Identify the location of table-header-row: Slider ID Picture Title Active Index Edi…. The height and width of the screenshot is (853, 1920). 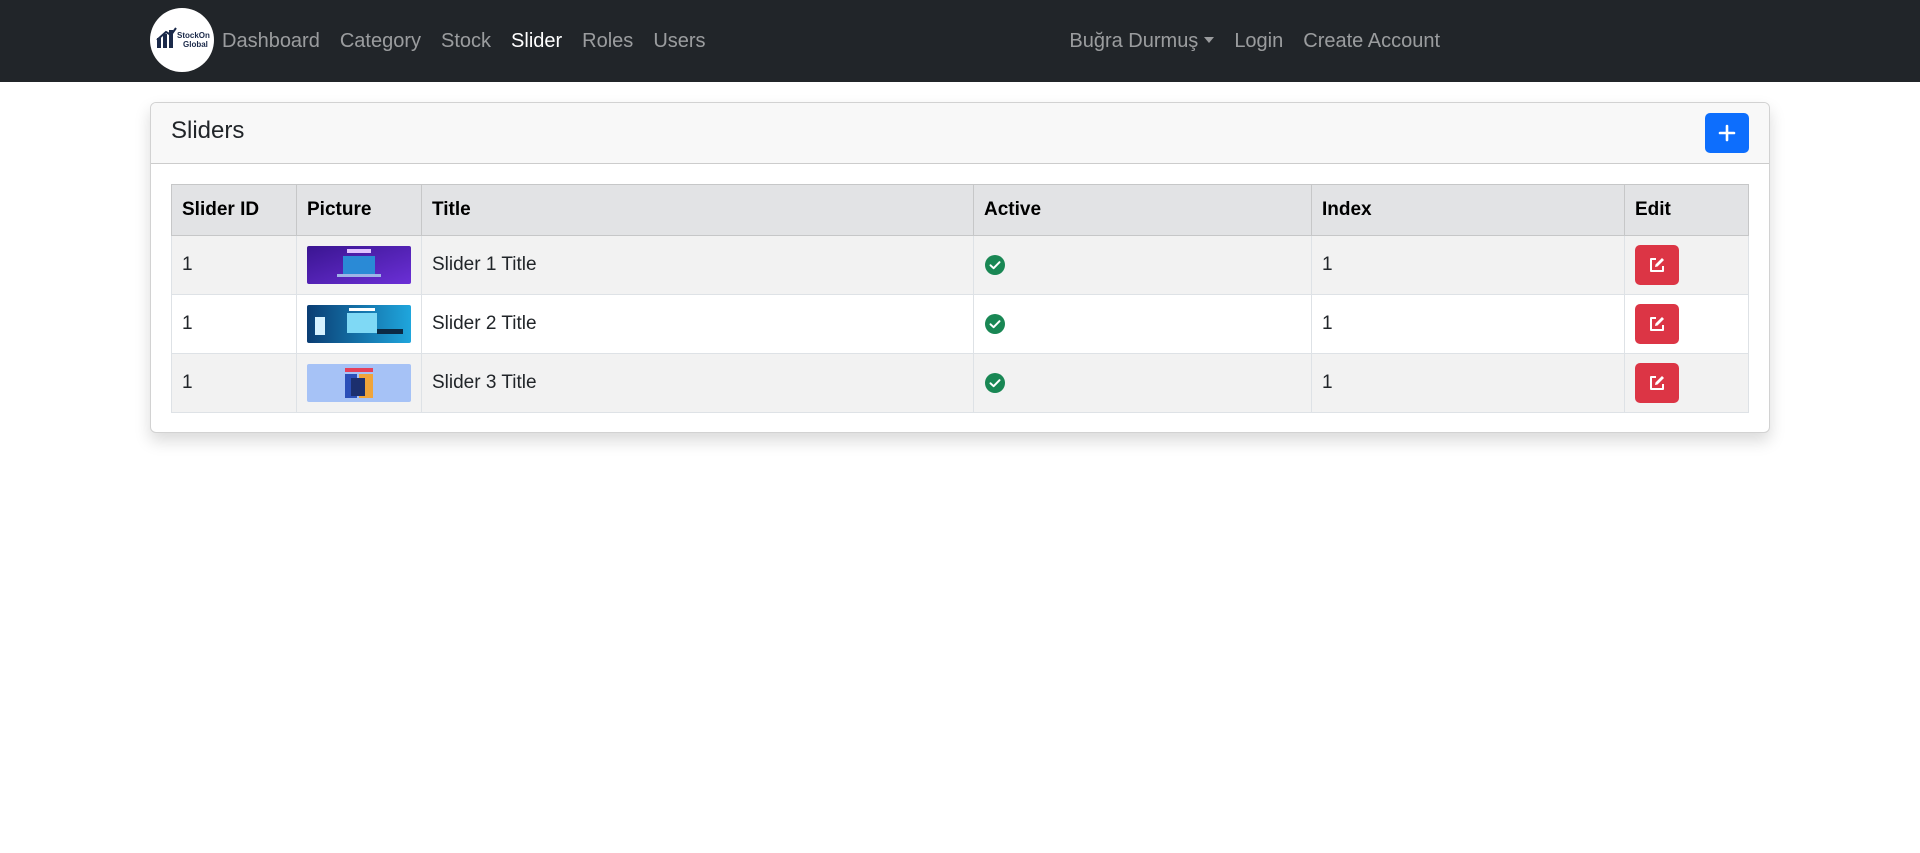
(960, 210).